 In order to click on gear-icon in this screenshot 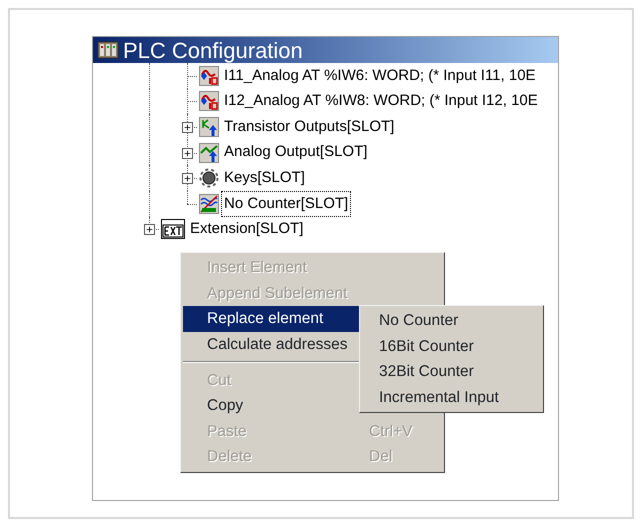, I will do `click(209, 178)`.